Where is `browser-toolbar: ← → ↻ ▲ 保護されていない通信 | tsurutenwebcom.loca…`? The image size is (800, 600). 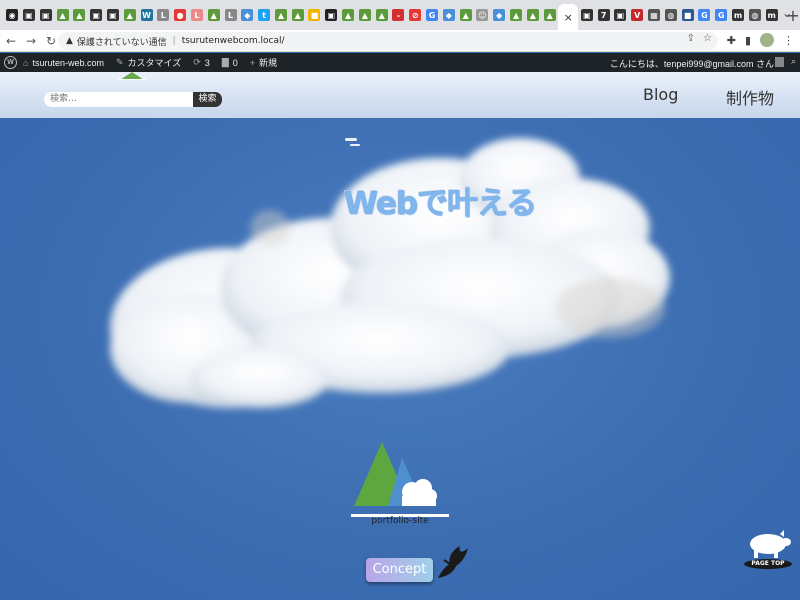
browser-toolbar: ← → ↻ ▲ 保護されていない通信 | tsurutenwebcom.loca… is located at coordinates (400, 41).